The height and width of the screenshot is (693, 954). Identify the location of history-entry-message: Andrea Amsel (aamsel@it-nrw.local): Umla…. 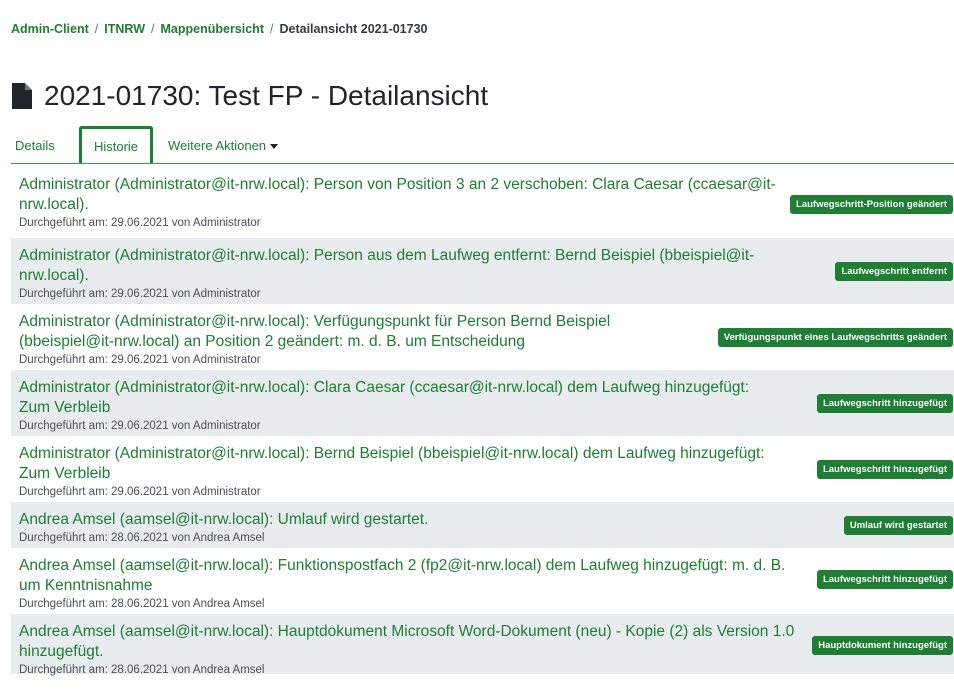
(224, 519).